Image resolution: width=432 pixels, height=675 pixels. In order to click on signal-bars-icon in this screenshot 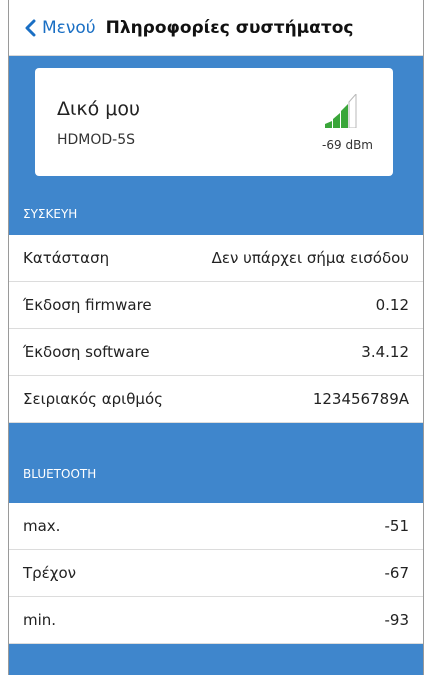, I will do `click(341, 111)`.